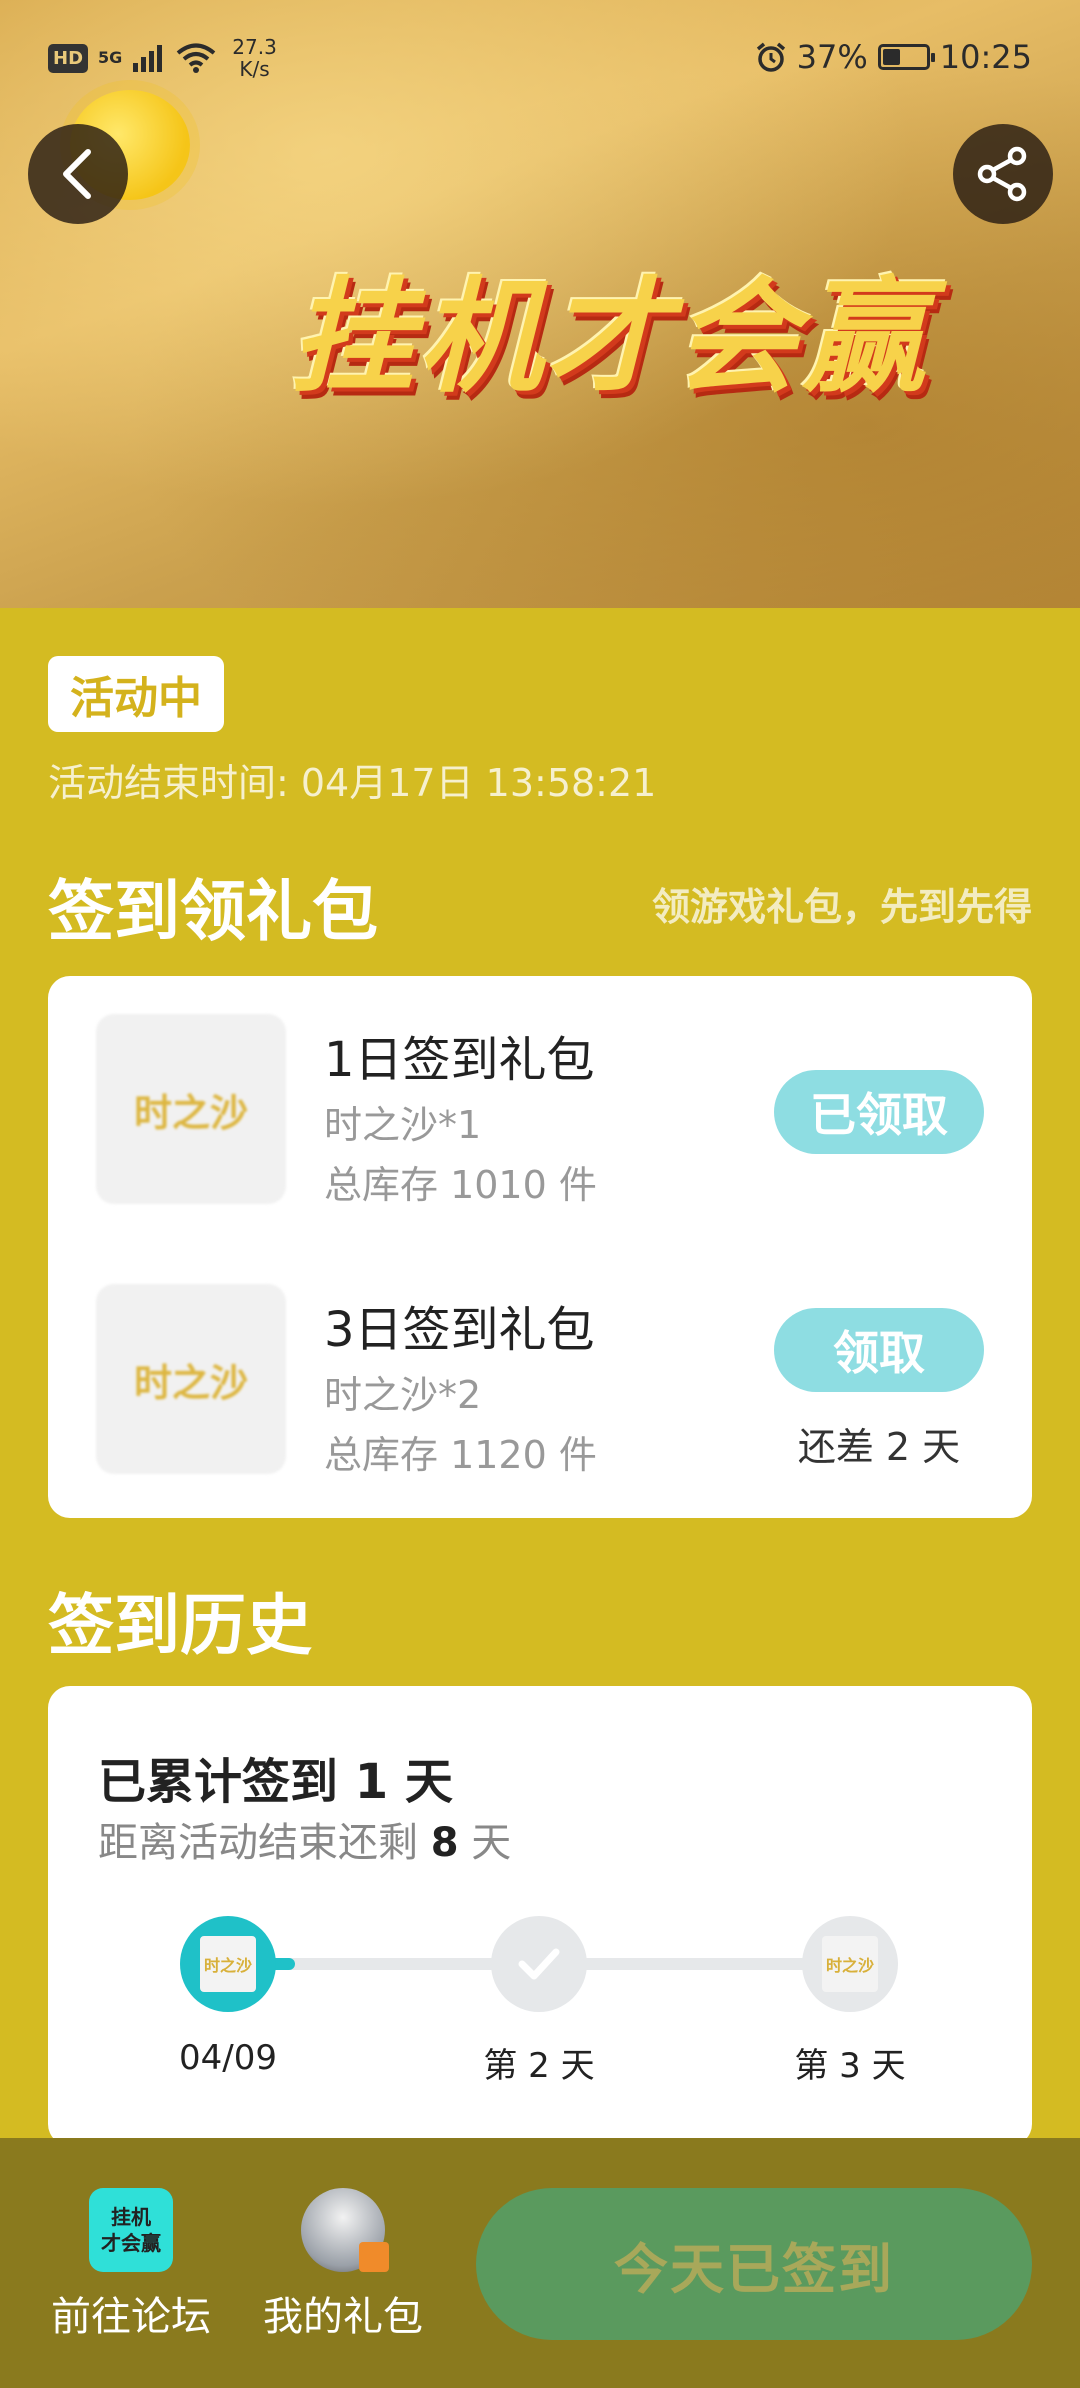 The image size is (1080, 2388). What do you see at coordinates (110, 57) in the screenshot?
I see `network-type: 5G` at bounding box center [110, 57].